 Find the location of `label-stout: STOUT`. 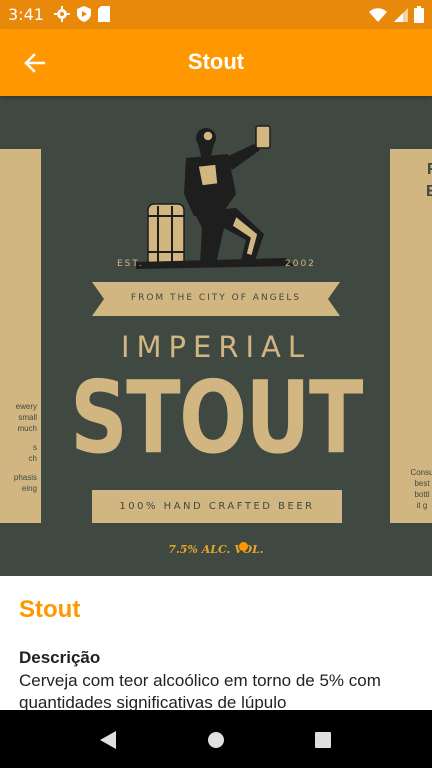

label-stout: STOUT is located at coordinates (216, 417).